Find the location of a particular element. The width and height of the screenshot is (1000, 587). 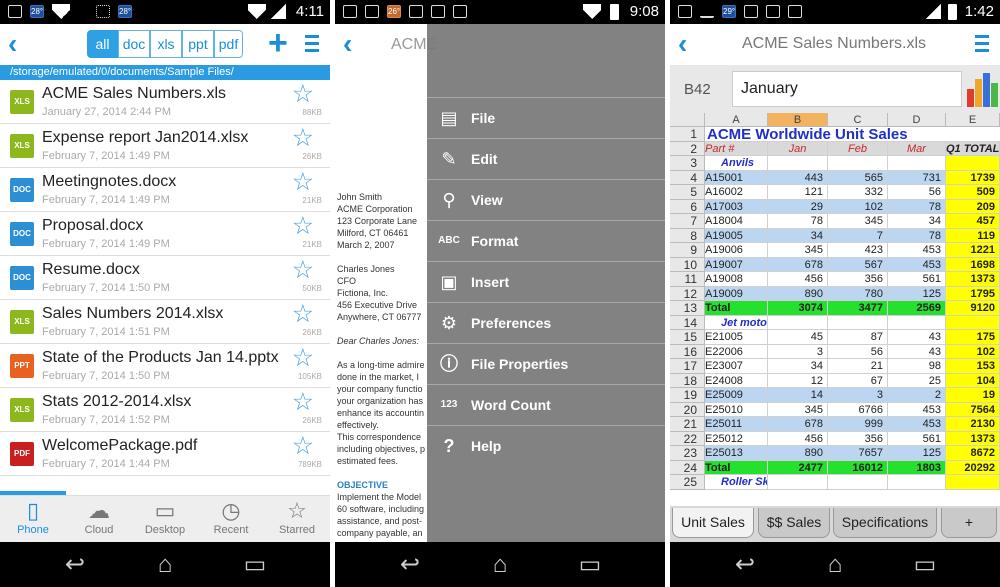

tab-cloud: ☁ Cloud is located at coordinates (99, 519).